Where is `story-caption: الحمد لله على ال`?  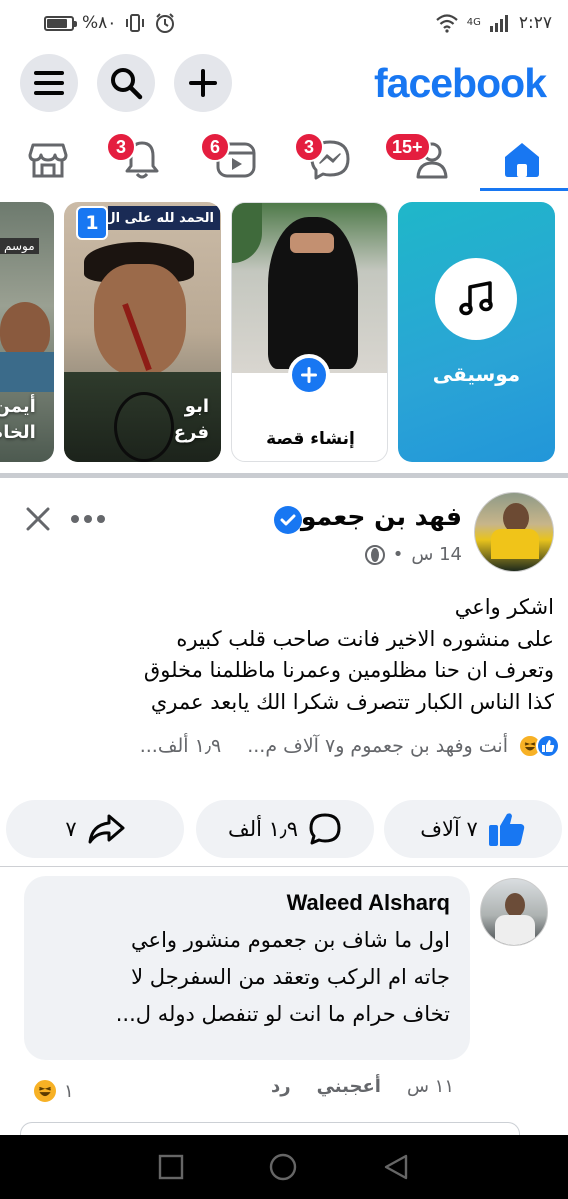 story-caption: الحمد لله على ال is located at coordinates (164, 218).